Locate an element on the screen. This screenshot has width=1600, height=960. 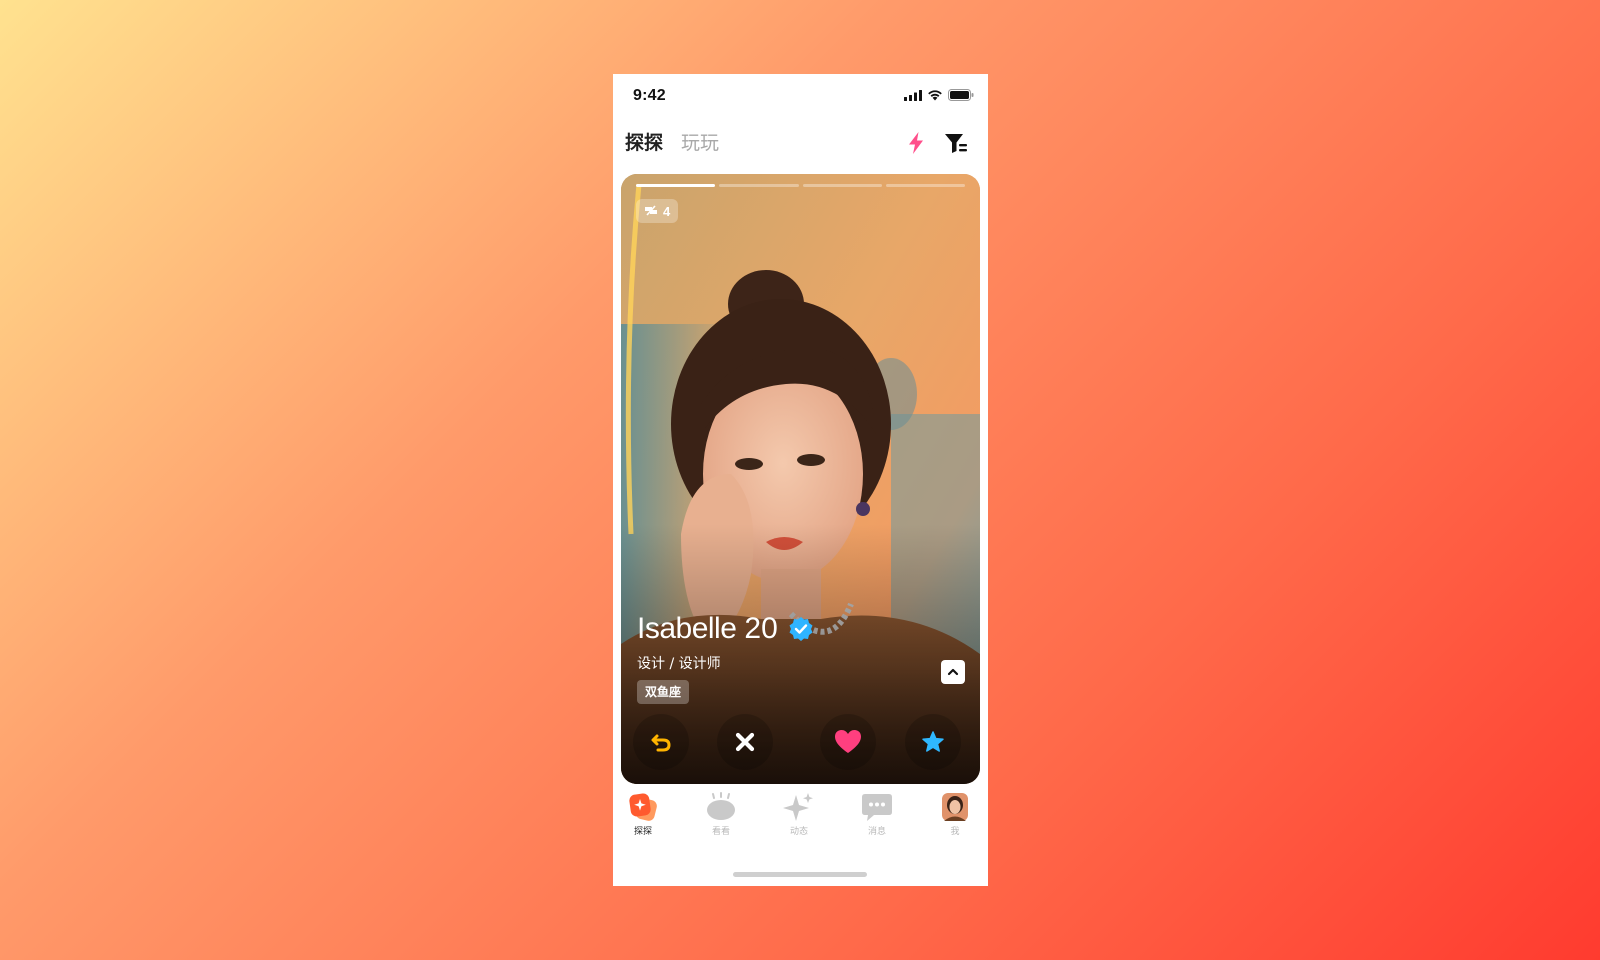
verified-icon is located at coordinates (801, 629).